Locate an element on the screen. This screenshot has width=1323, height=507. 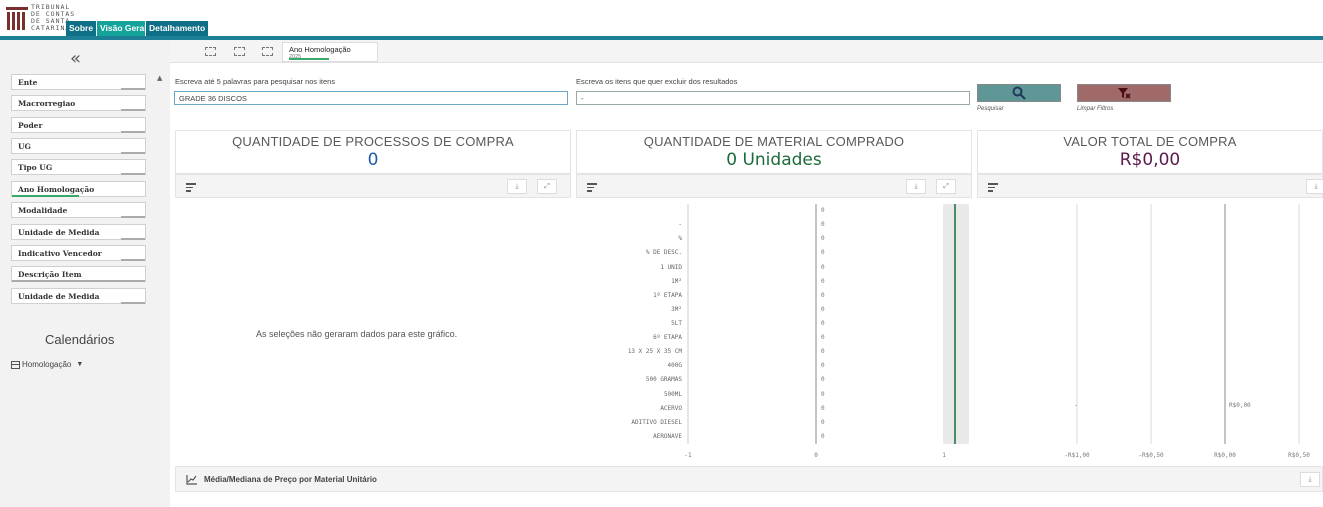
filter-ano-homologacao: Ano Homologação is located at coordinates (78, 189).